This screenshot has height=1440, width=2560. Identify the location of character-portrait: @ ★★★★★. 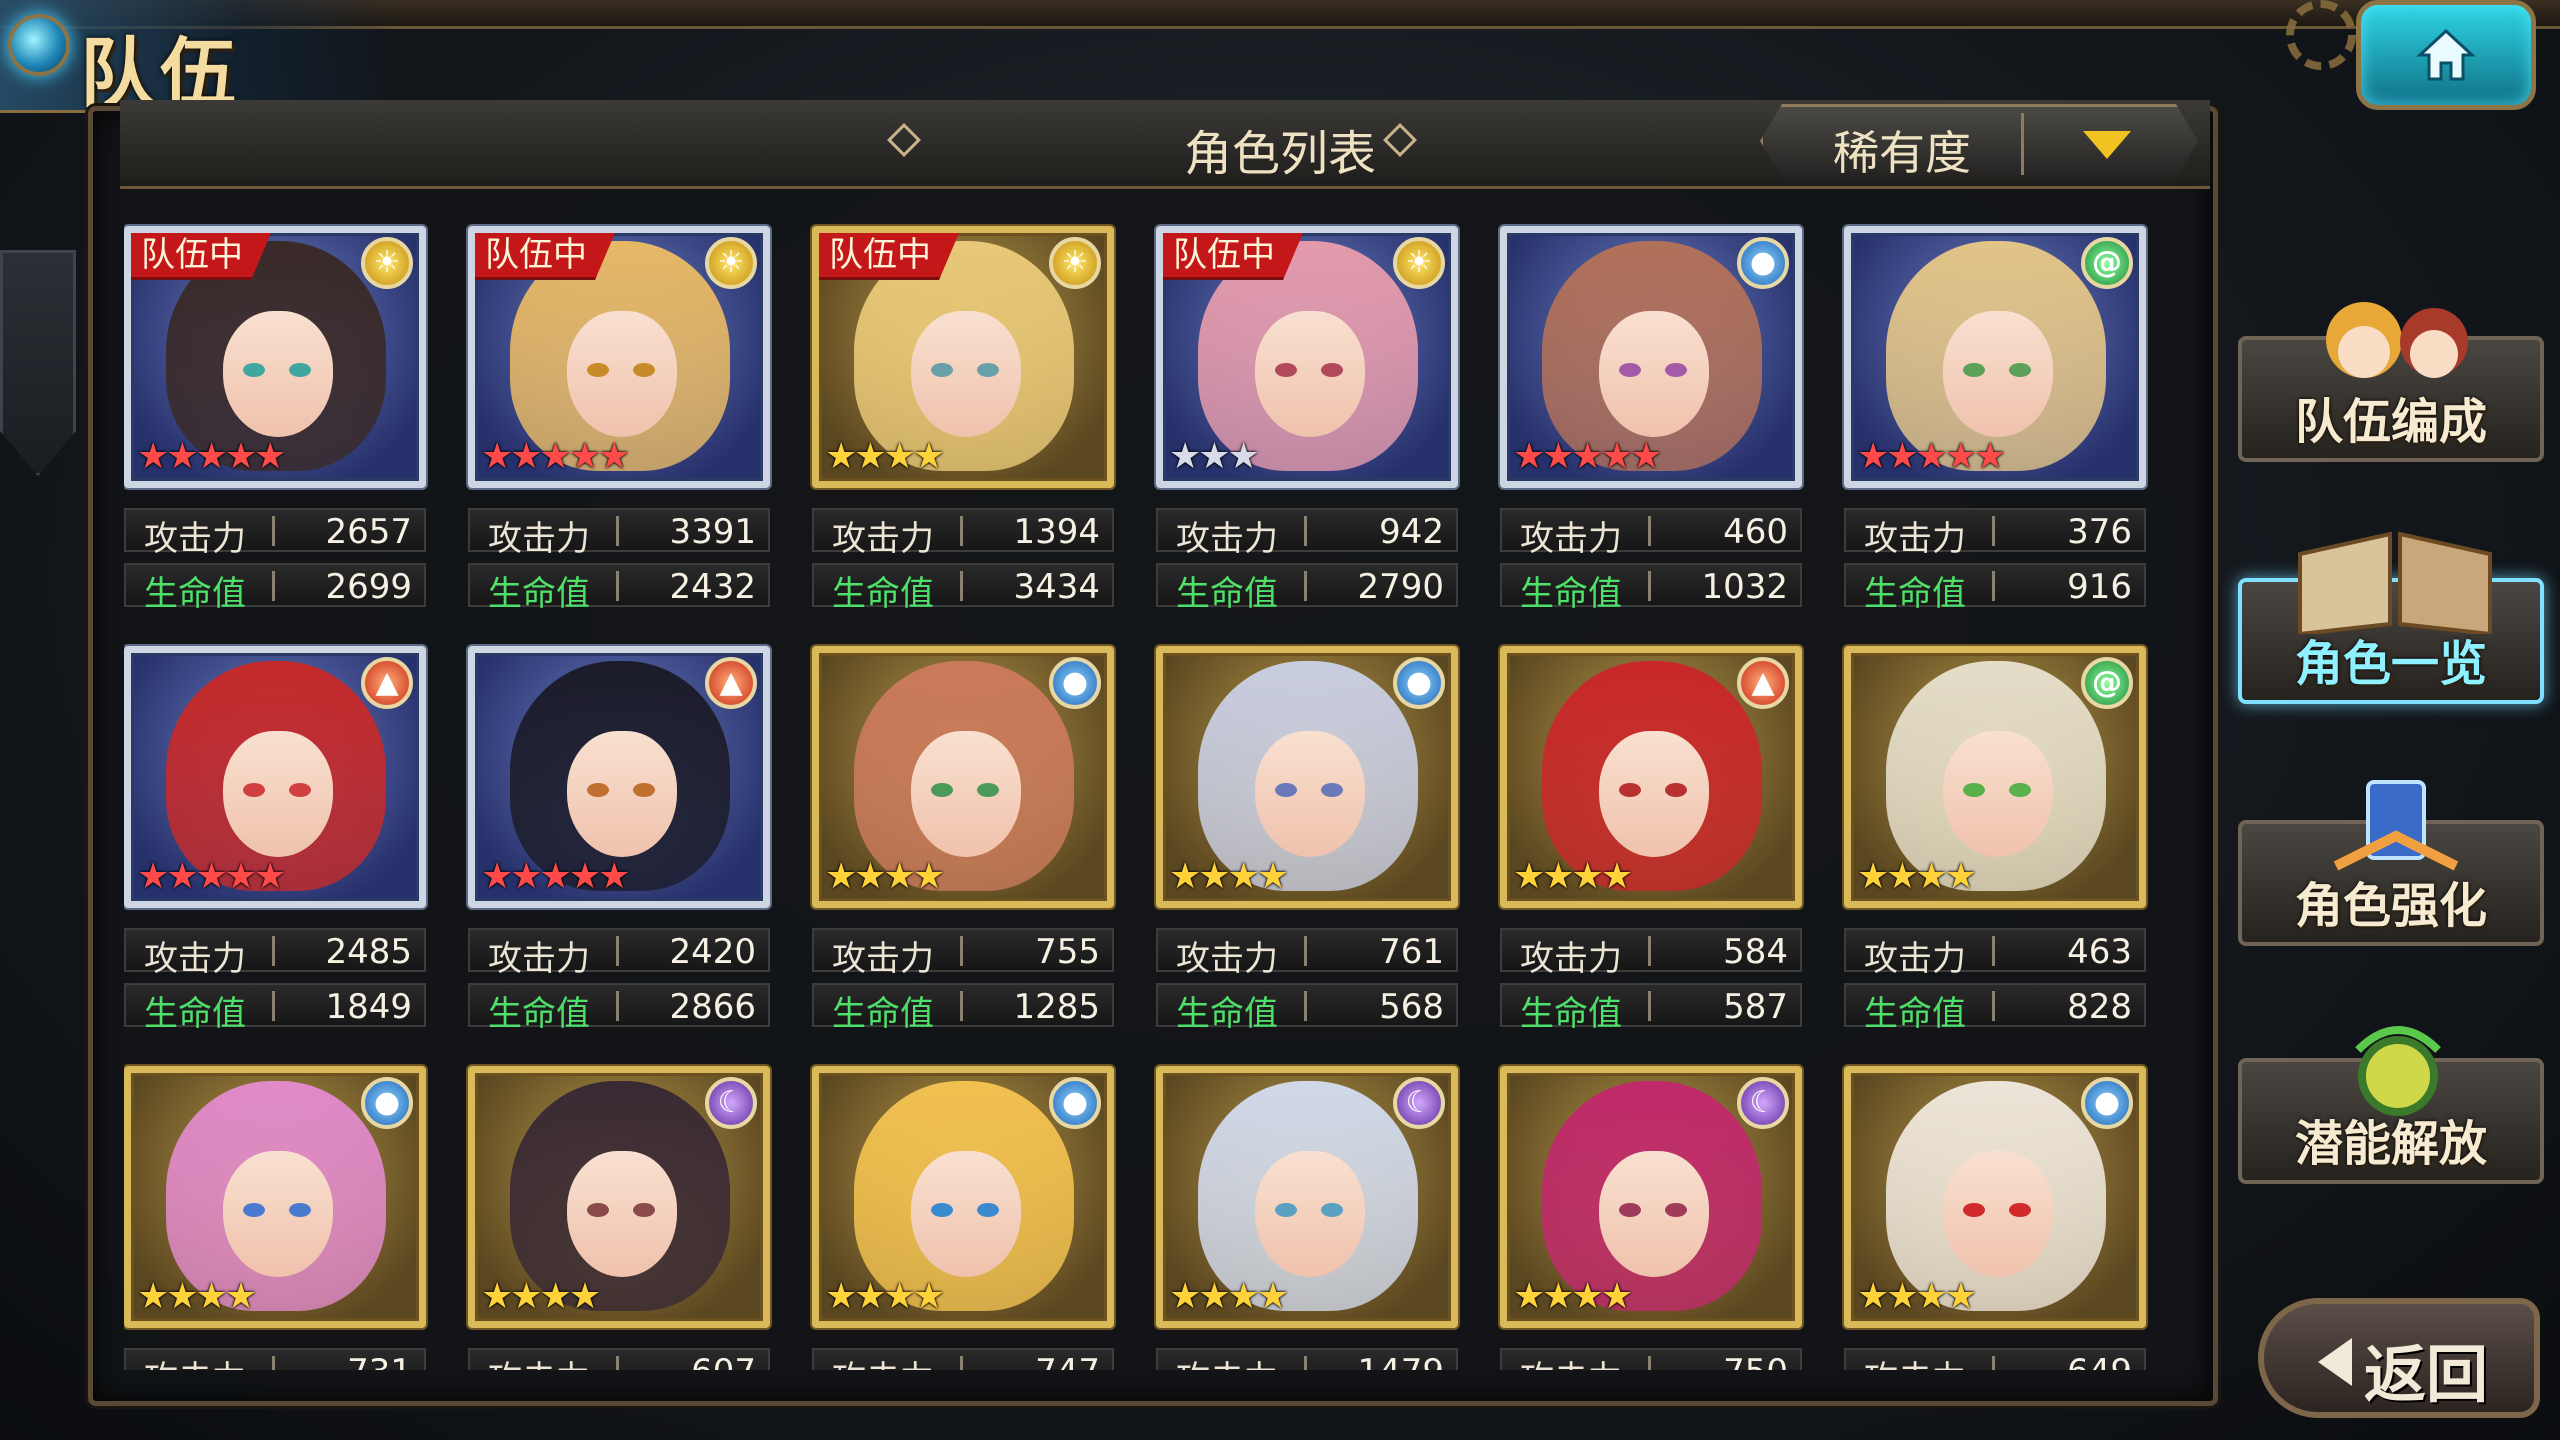
(1995, 357).